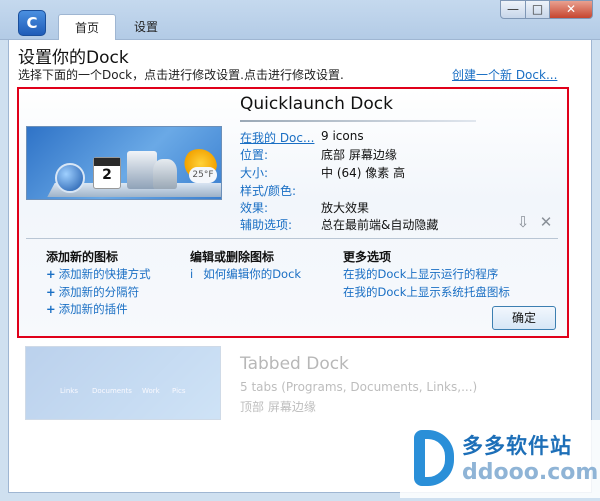  I want to click on show-running-programs-link: 在我的Dock上显示运行的程序, so click(420, 274).